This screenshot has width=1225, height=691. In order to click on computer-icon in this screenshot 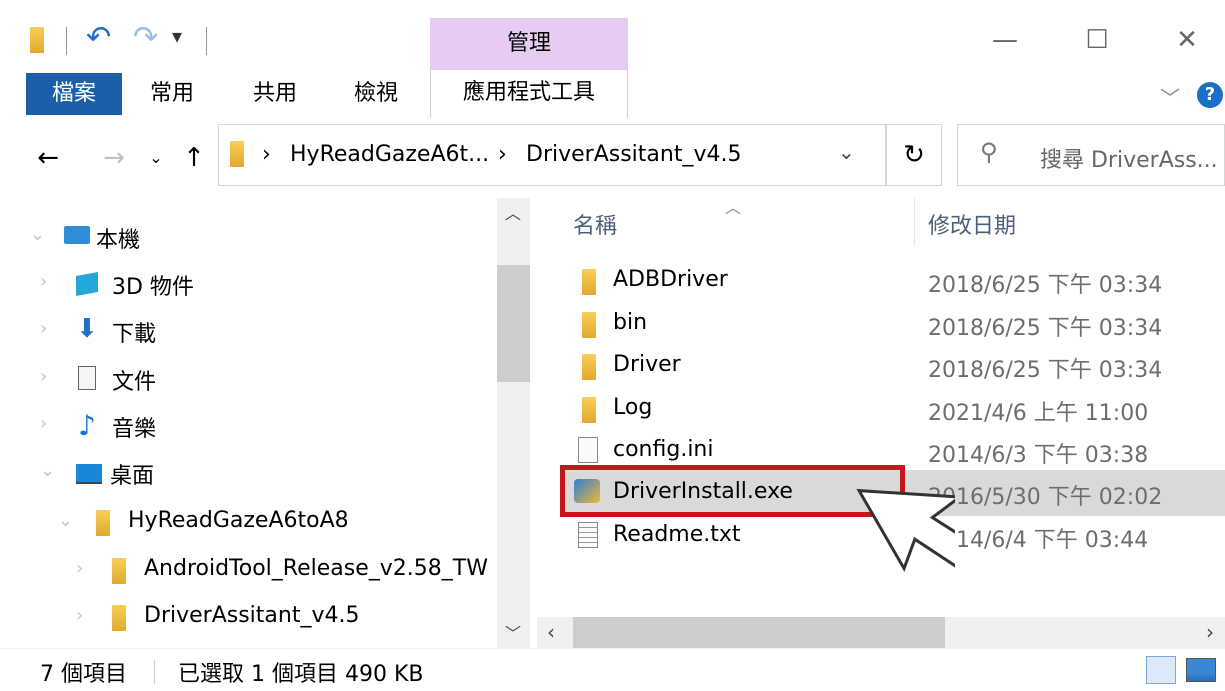, I will do `click(77, 235)`.